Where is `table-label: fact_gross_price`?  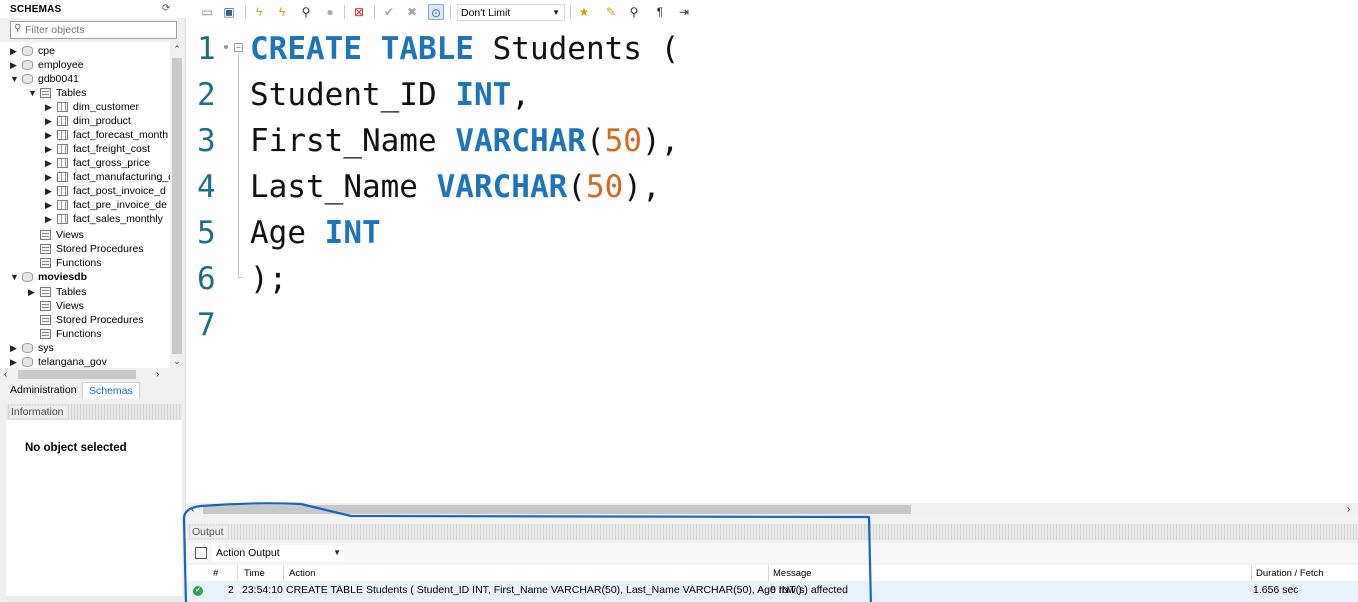 table-label: fact_gross_price is located at coordinates (112, 163).